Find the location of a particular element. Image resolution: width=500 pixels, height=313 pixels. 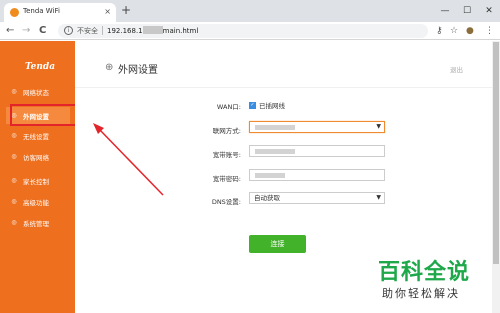

guest-icon: ◎ is located at coordinates (14, 156).